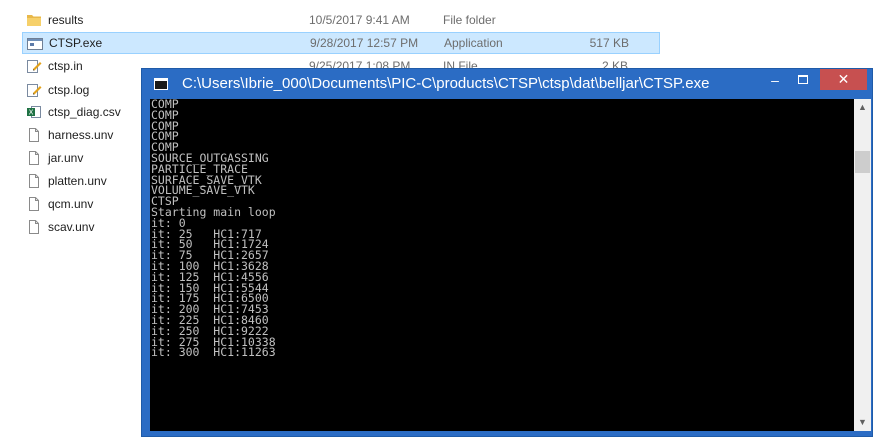  What do you see at coordinates (69, 90) in the screenshot?
I see `file-name: ctsp.log` at bounding box center [69, 90].